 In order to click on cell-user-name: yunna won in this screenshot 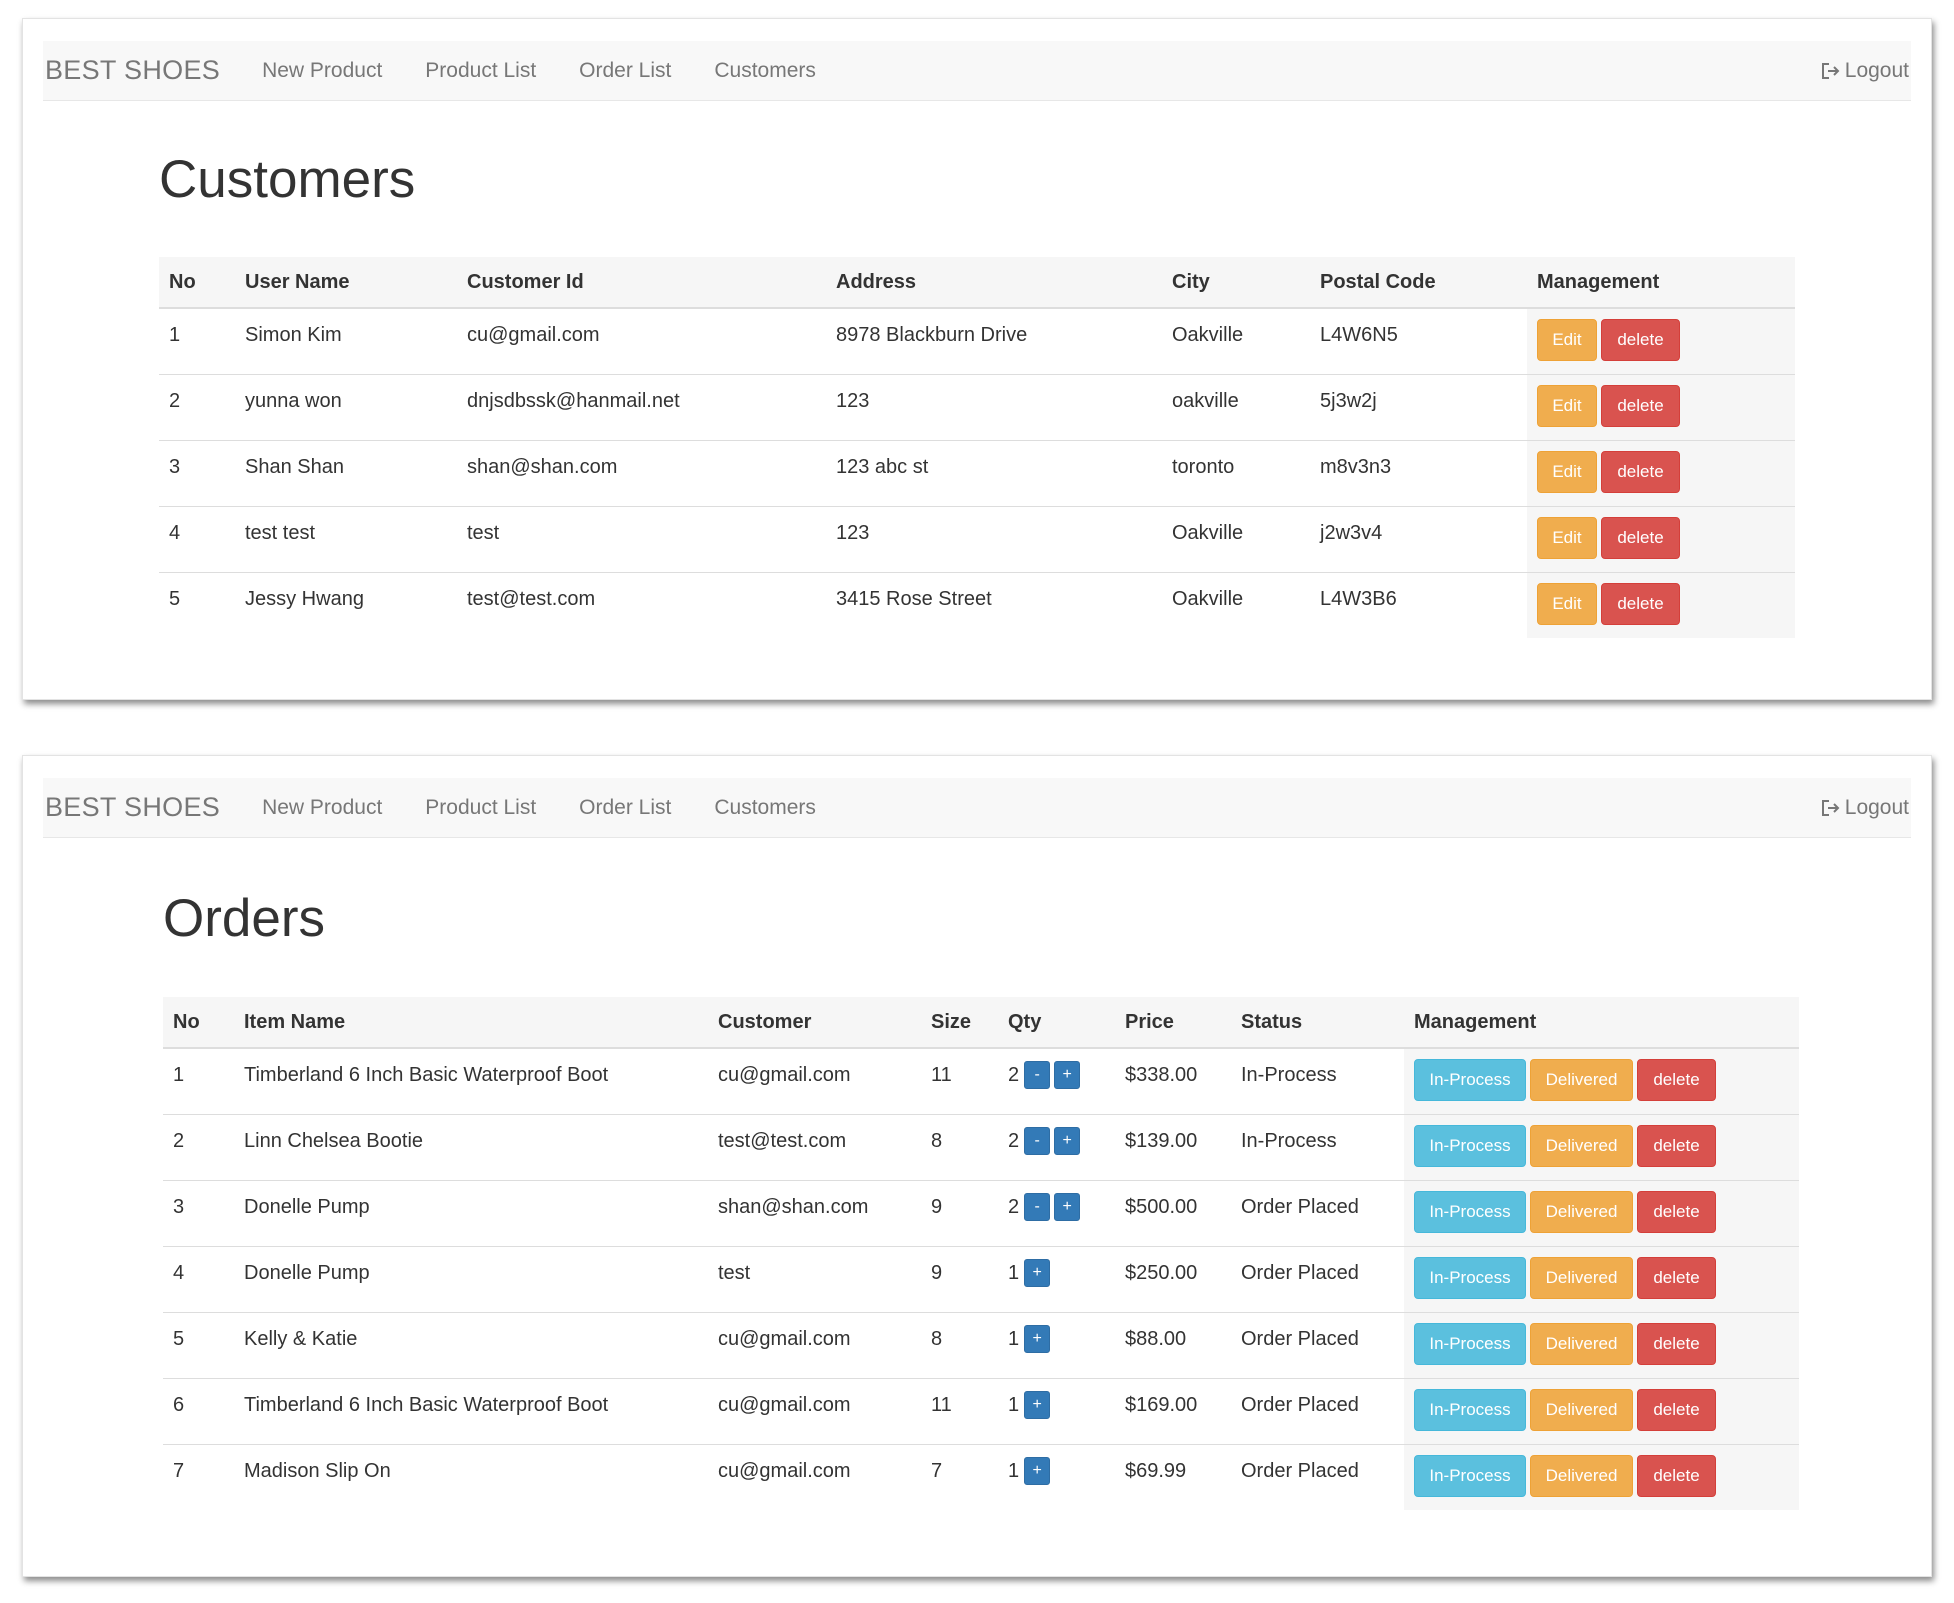, I will do `click(346, 406)`.